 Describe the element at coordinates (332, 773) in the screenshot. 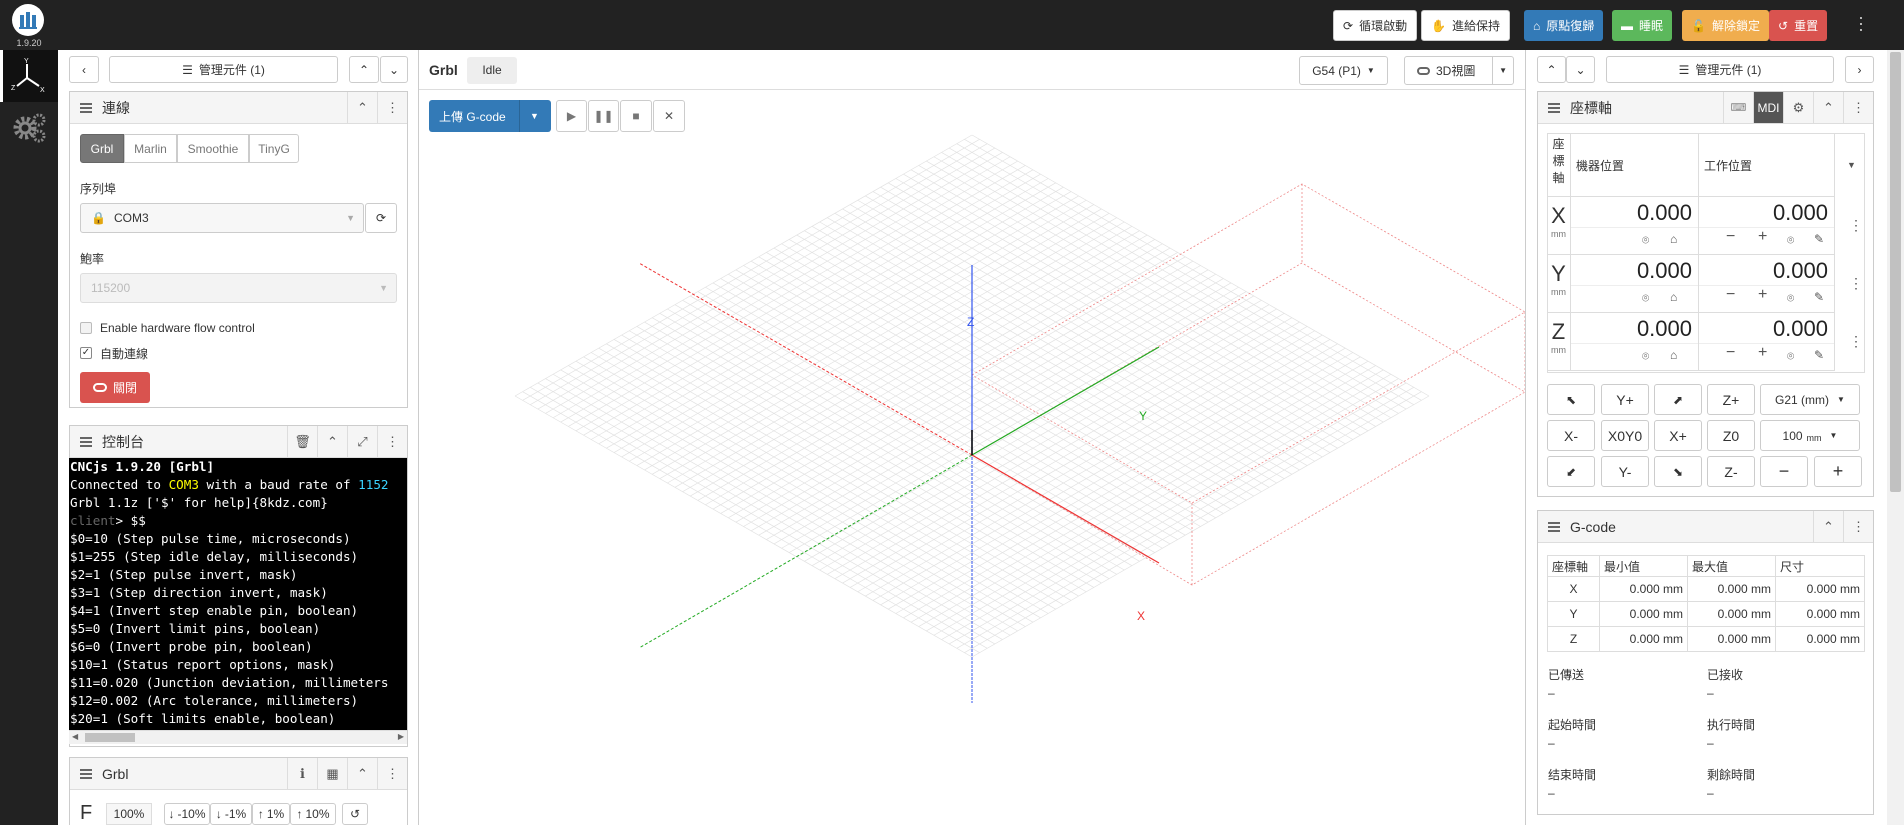

I see `grbl-grid-button: ▦` at that location.